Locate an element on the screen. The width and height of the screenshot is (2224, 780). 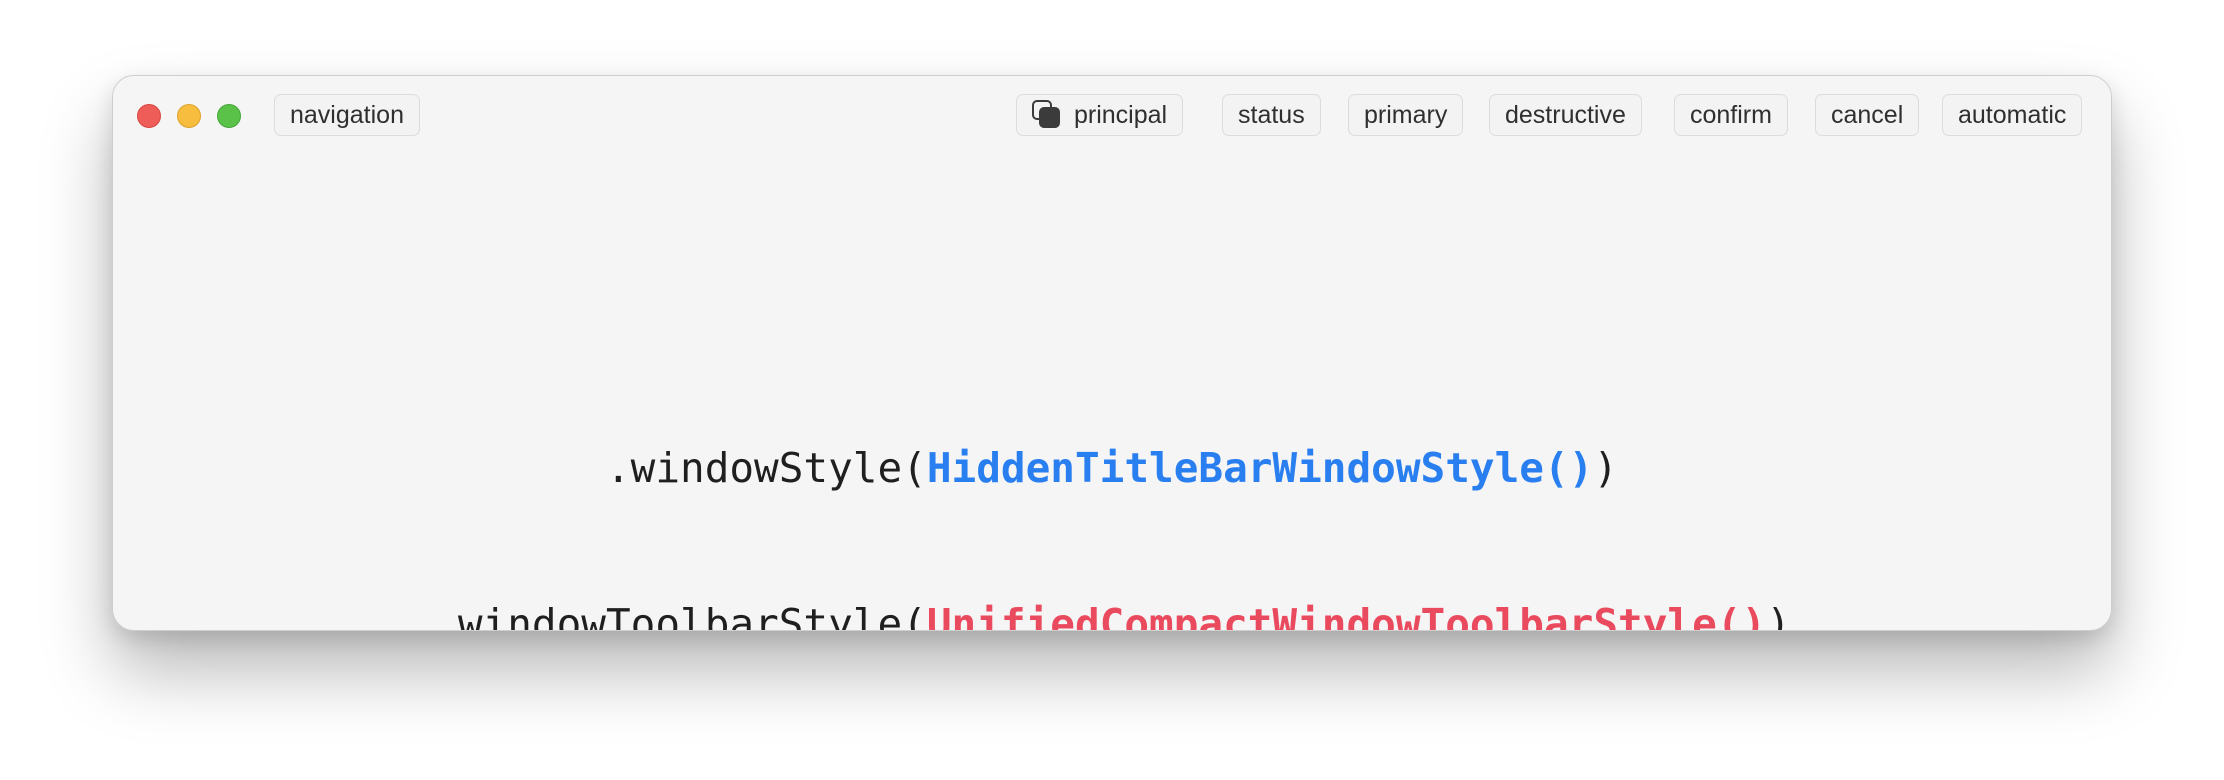
confirm-button: confirm is located at coordinates (1731, 115).